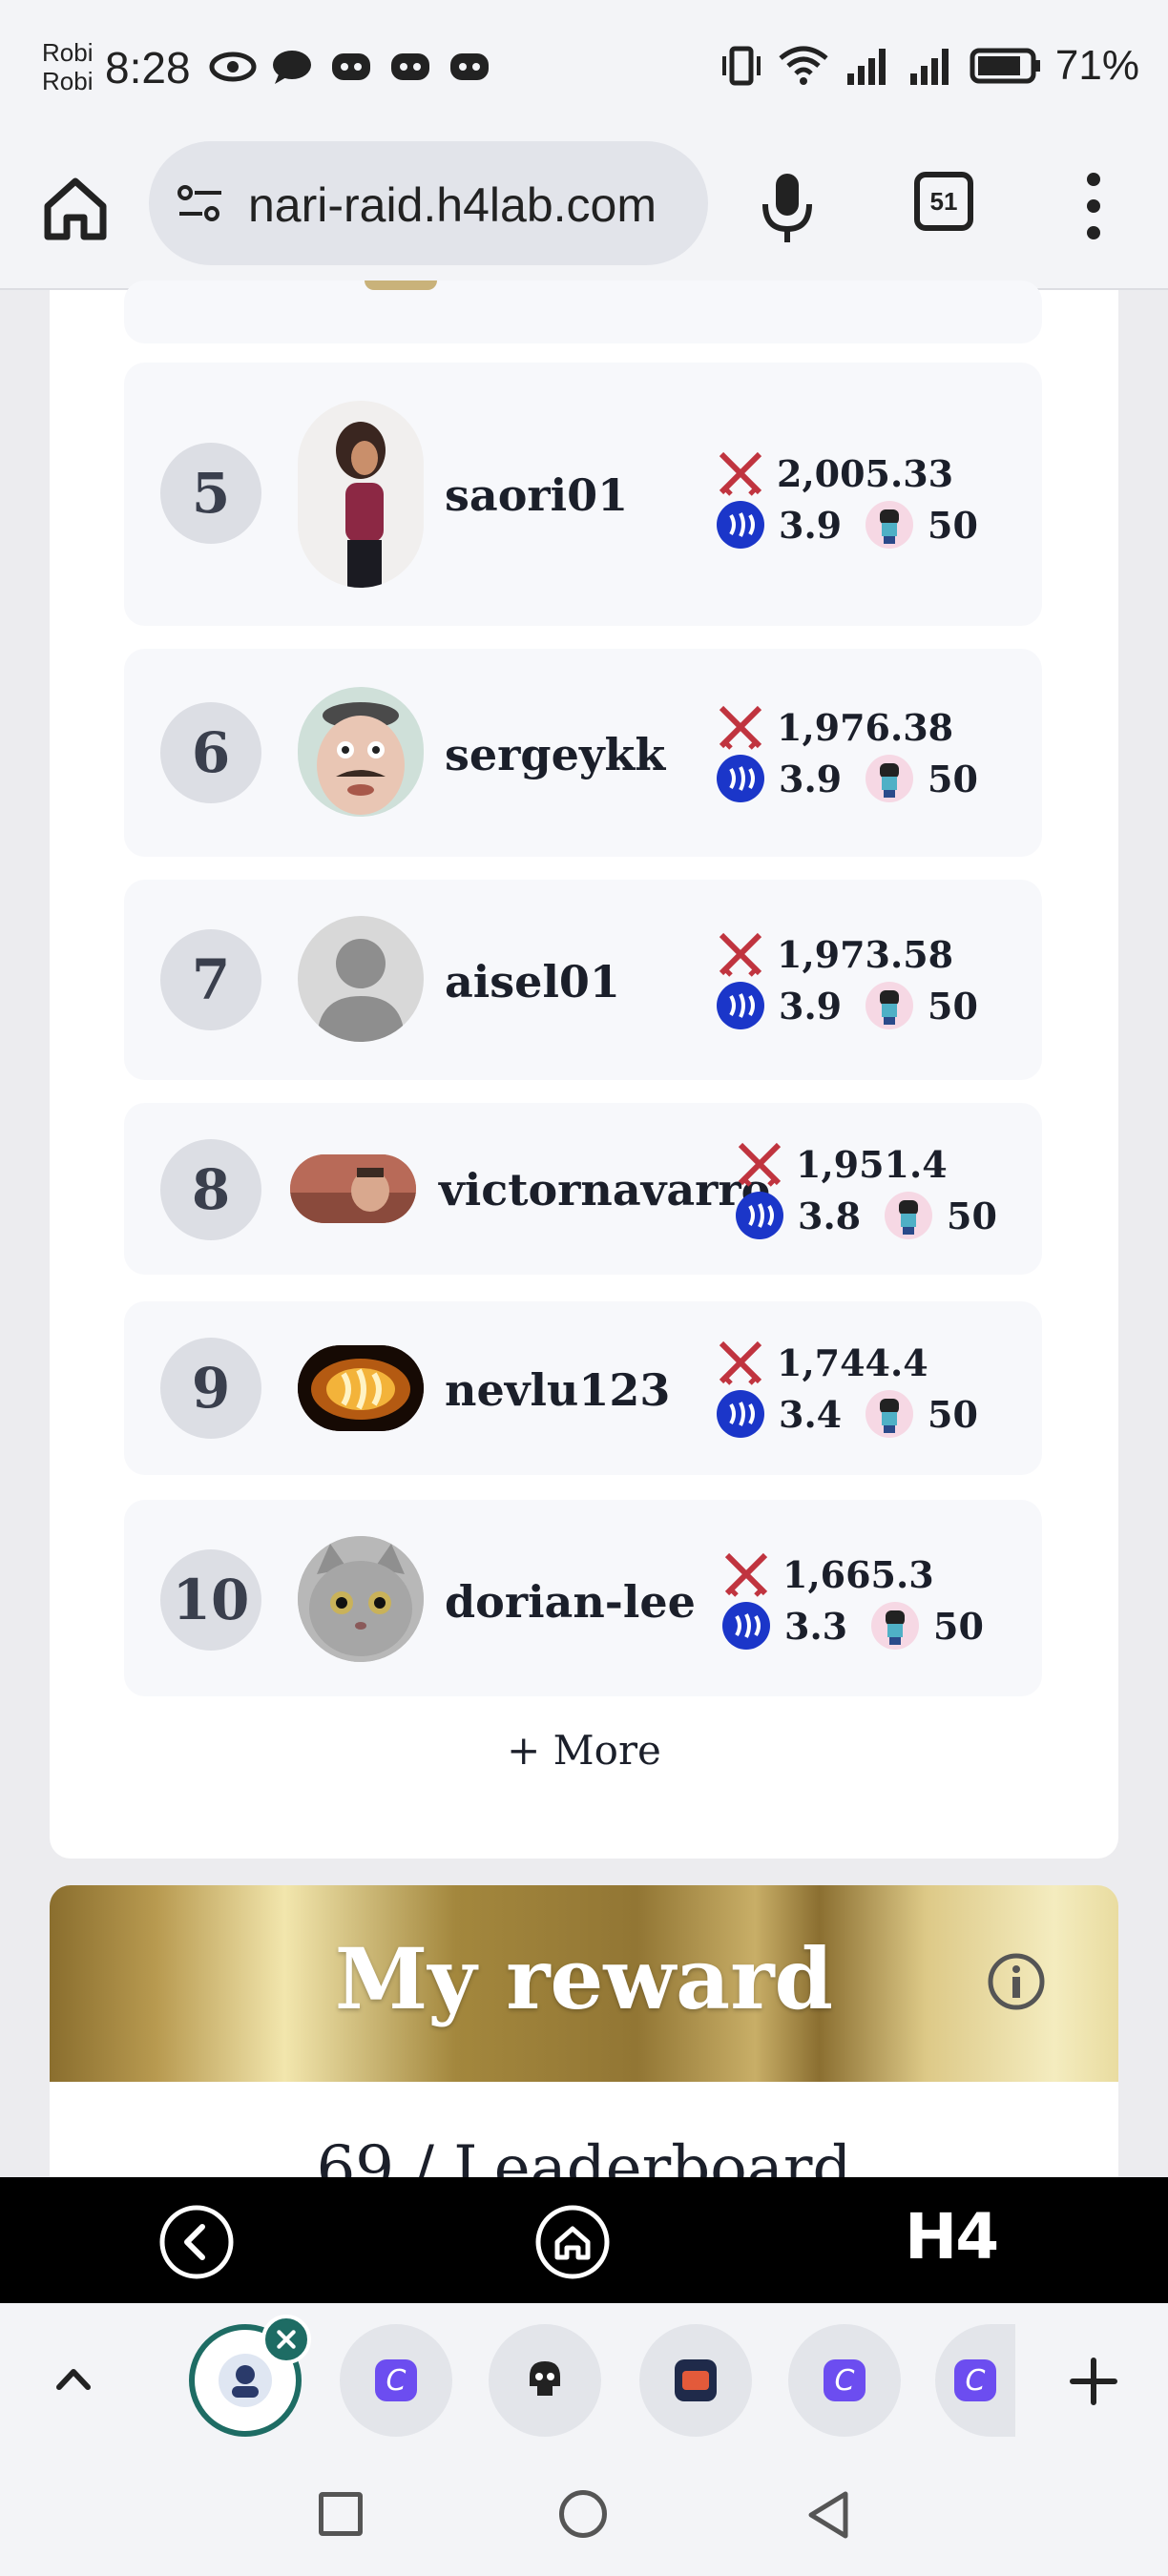  What do you see at coordinates (245, 2380) in the screenshot?
I see `site-favicon-icon` at bounding box center [245, 2380].